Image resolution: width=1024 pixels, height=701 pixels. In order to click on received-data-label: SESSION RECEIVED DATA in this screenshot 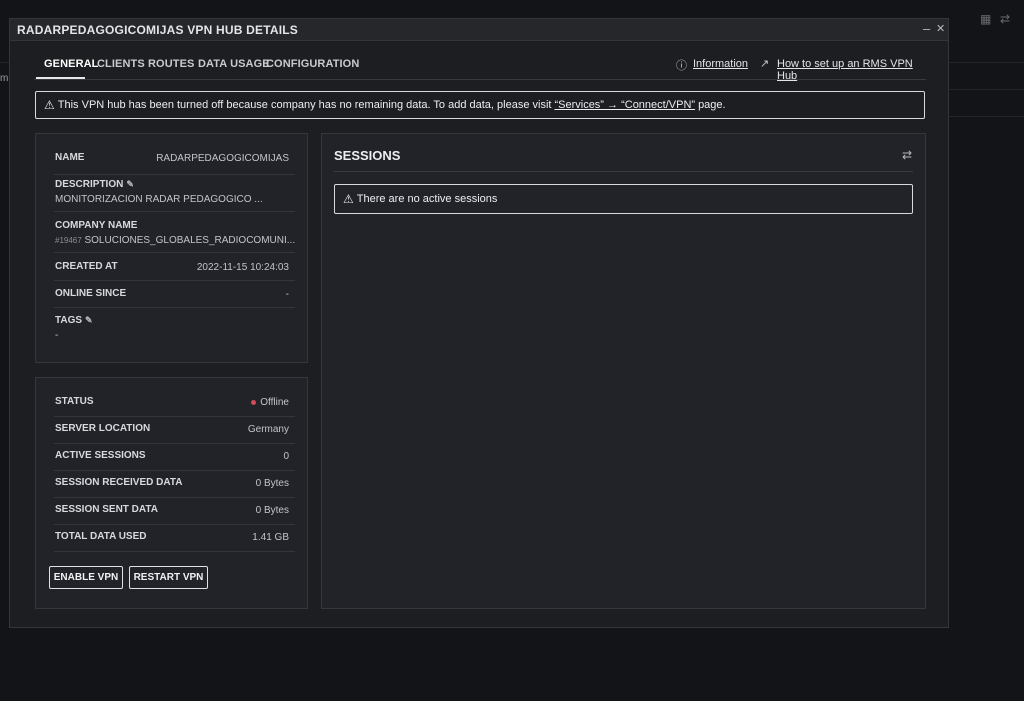, I will do `click(119, 482)`.